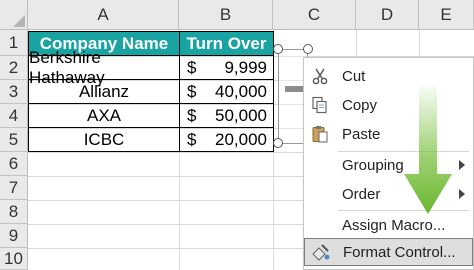 The image size is (474, 270). I want to click on column-header-c: C, so click(314, 15).